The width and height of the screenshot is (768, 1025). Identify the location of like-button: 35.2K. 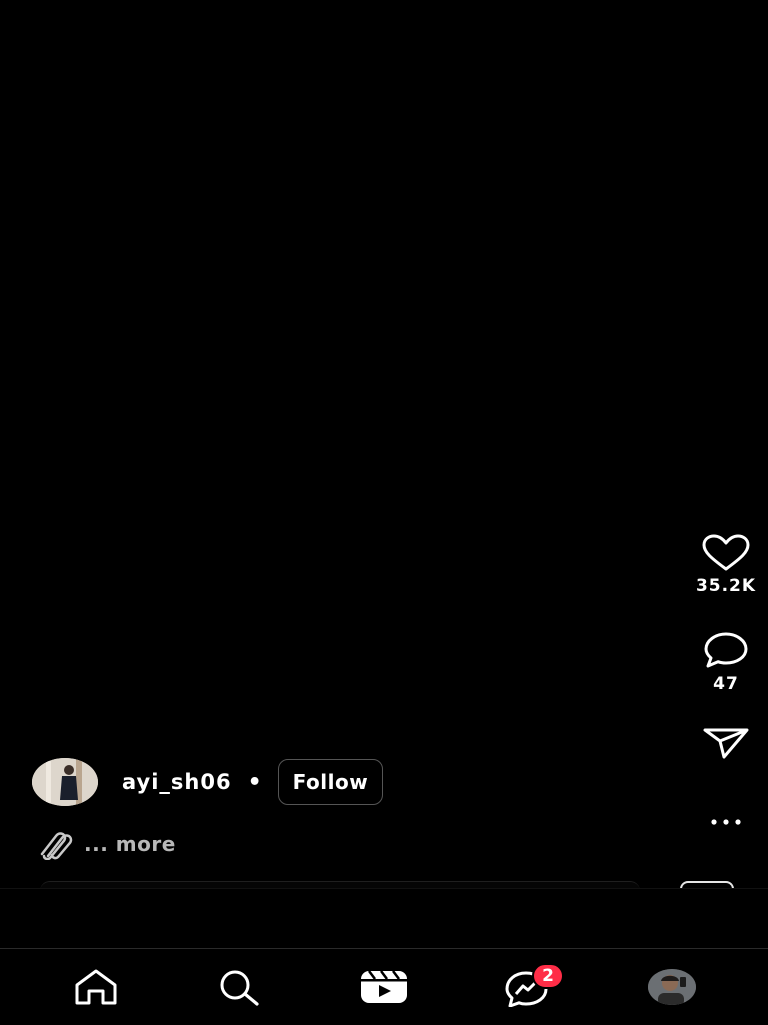
(726, 565).